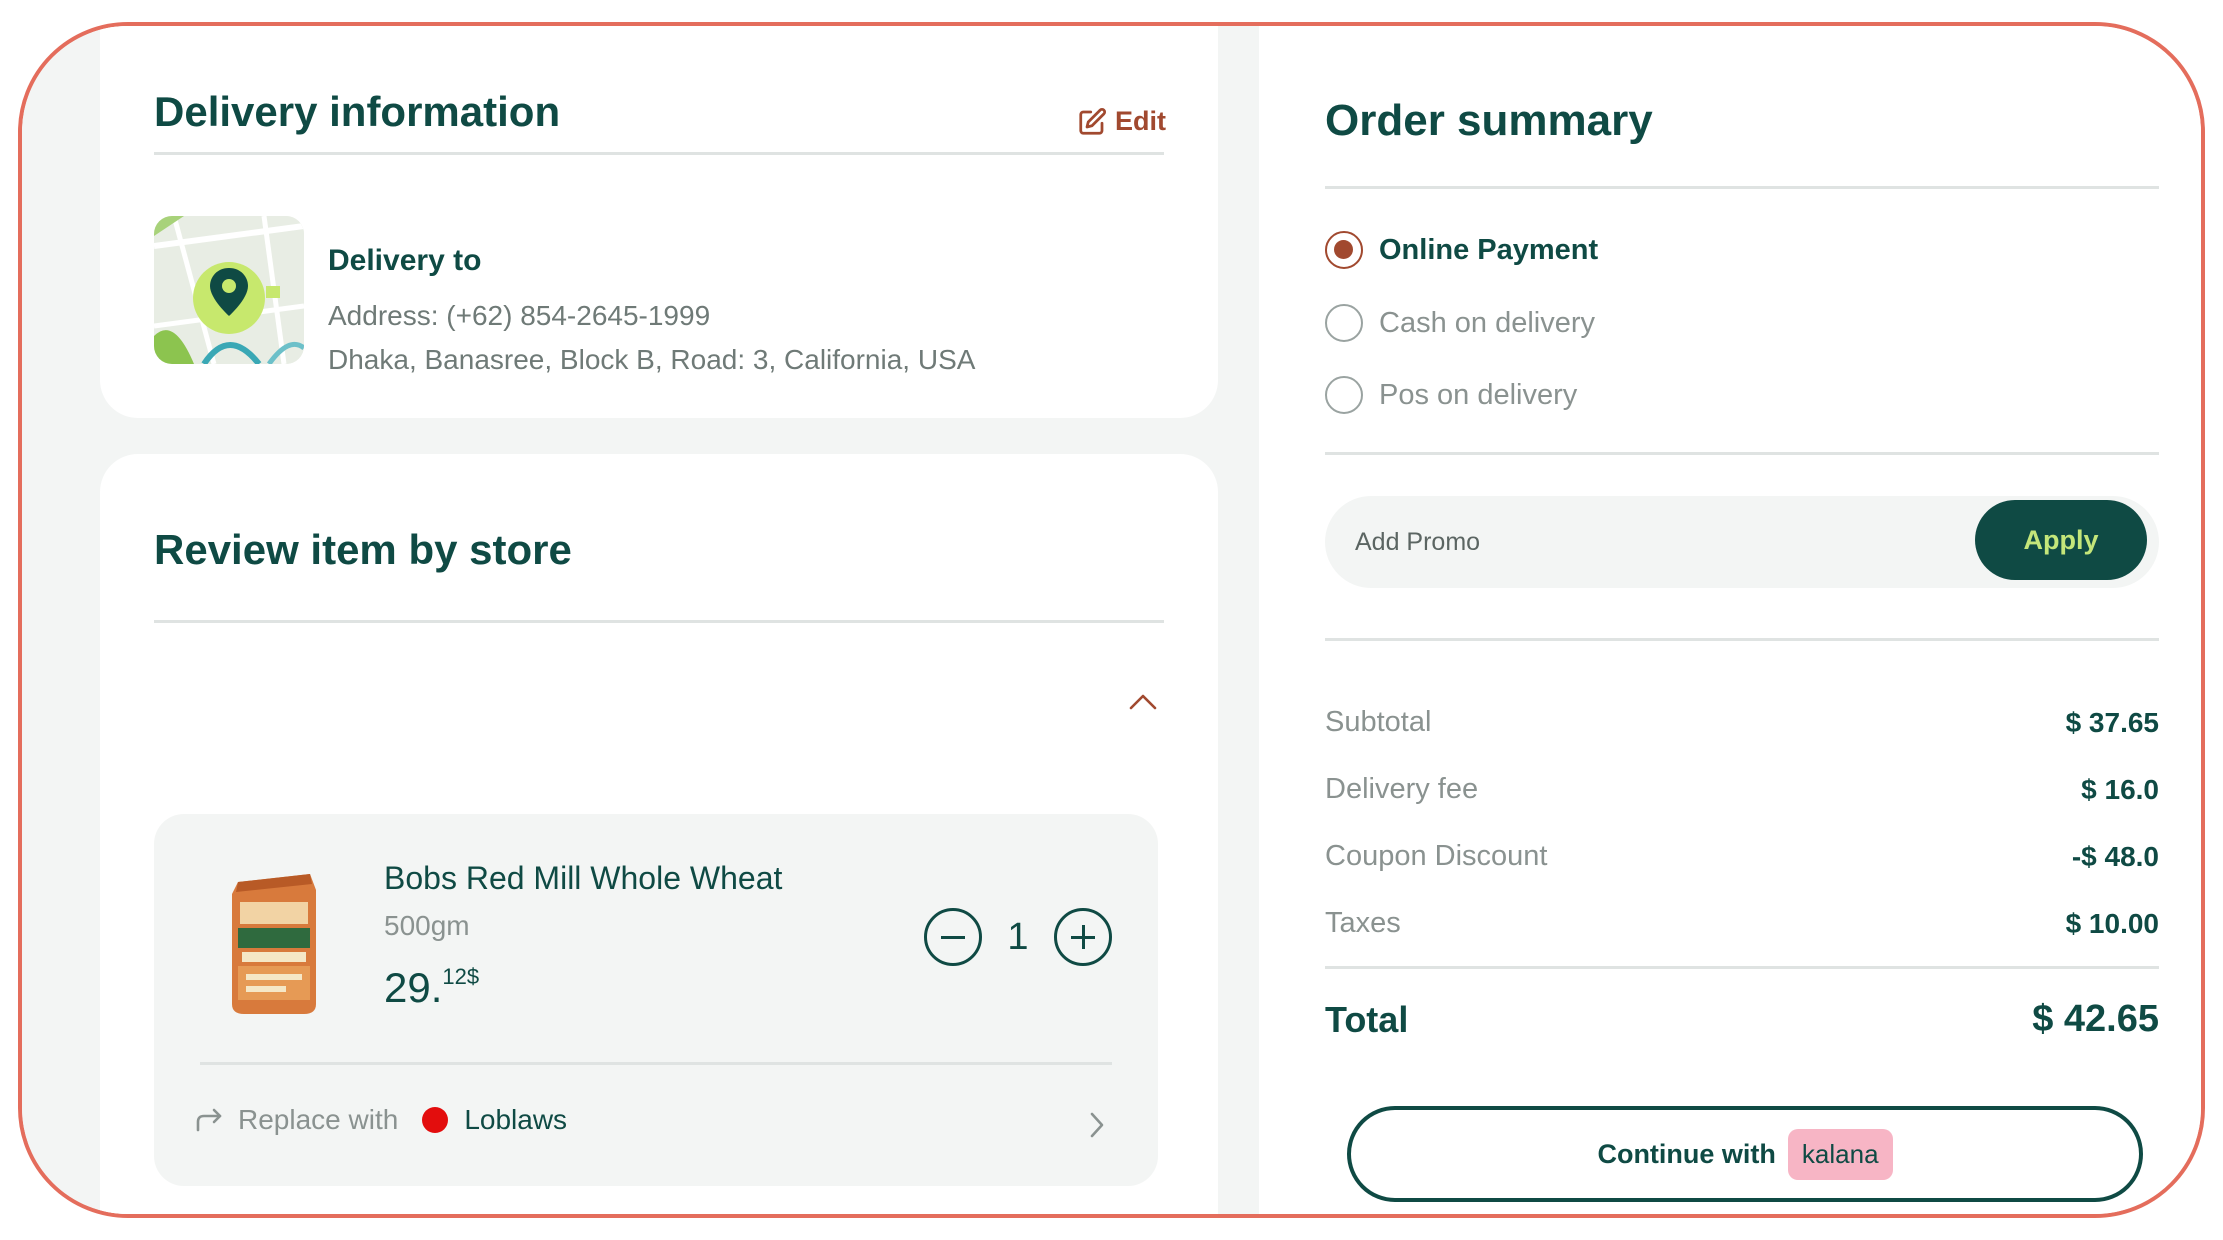  Describe the element at coordinates (1143, 702) in the screenshot. I see `chevron-up-icon` at that location.